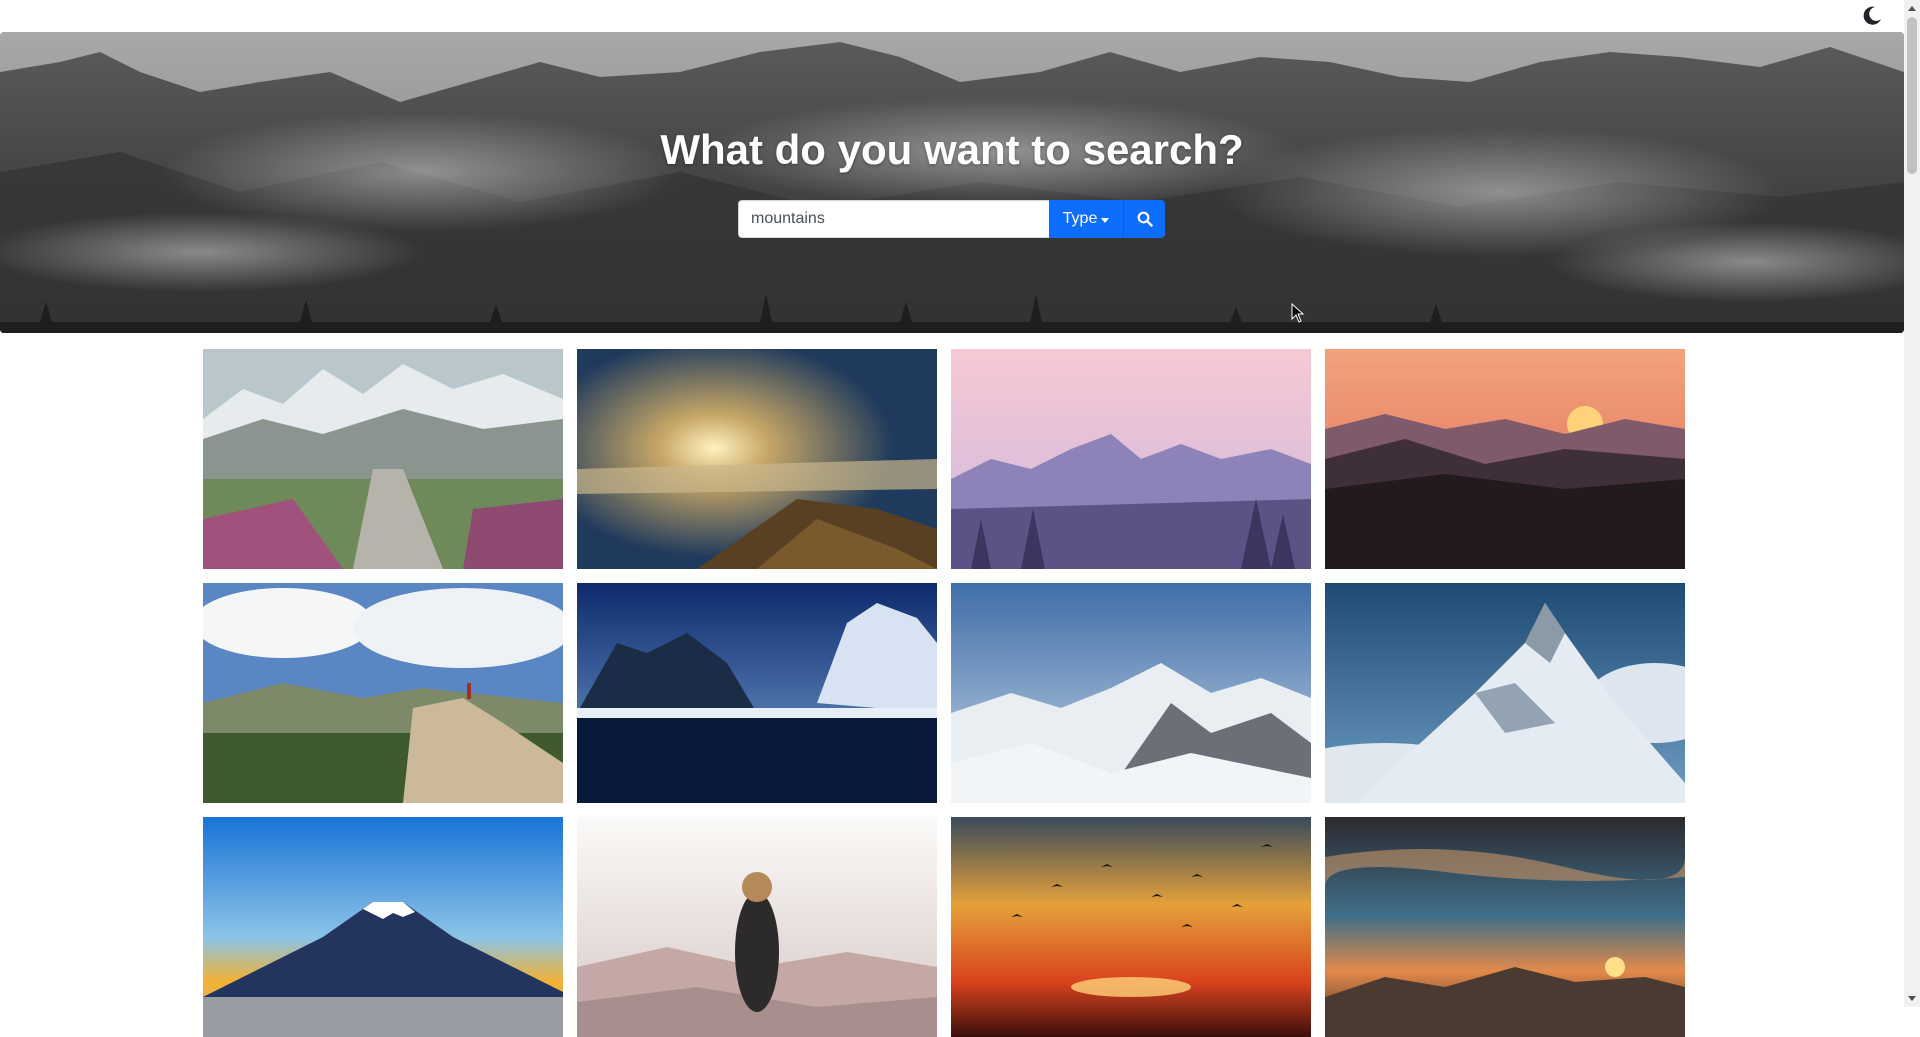 This screenshot has width=1920, height=1037. I want to click on search-input, so click(893, 219).